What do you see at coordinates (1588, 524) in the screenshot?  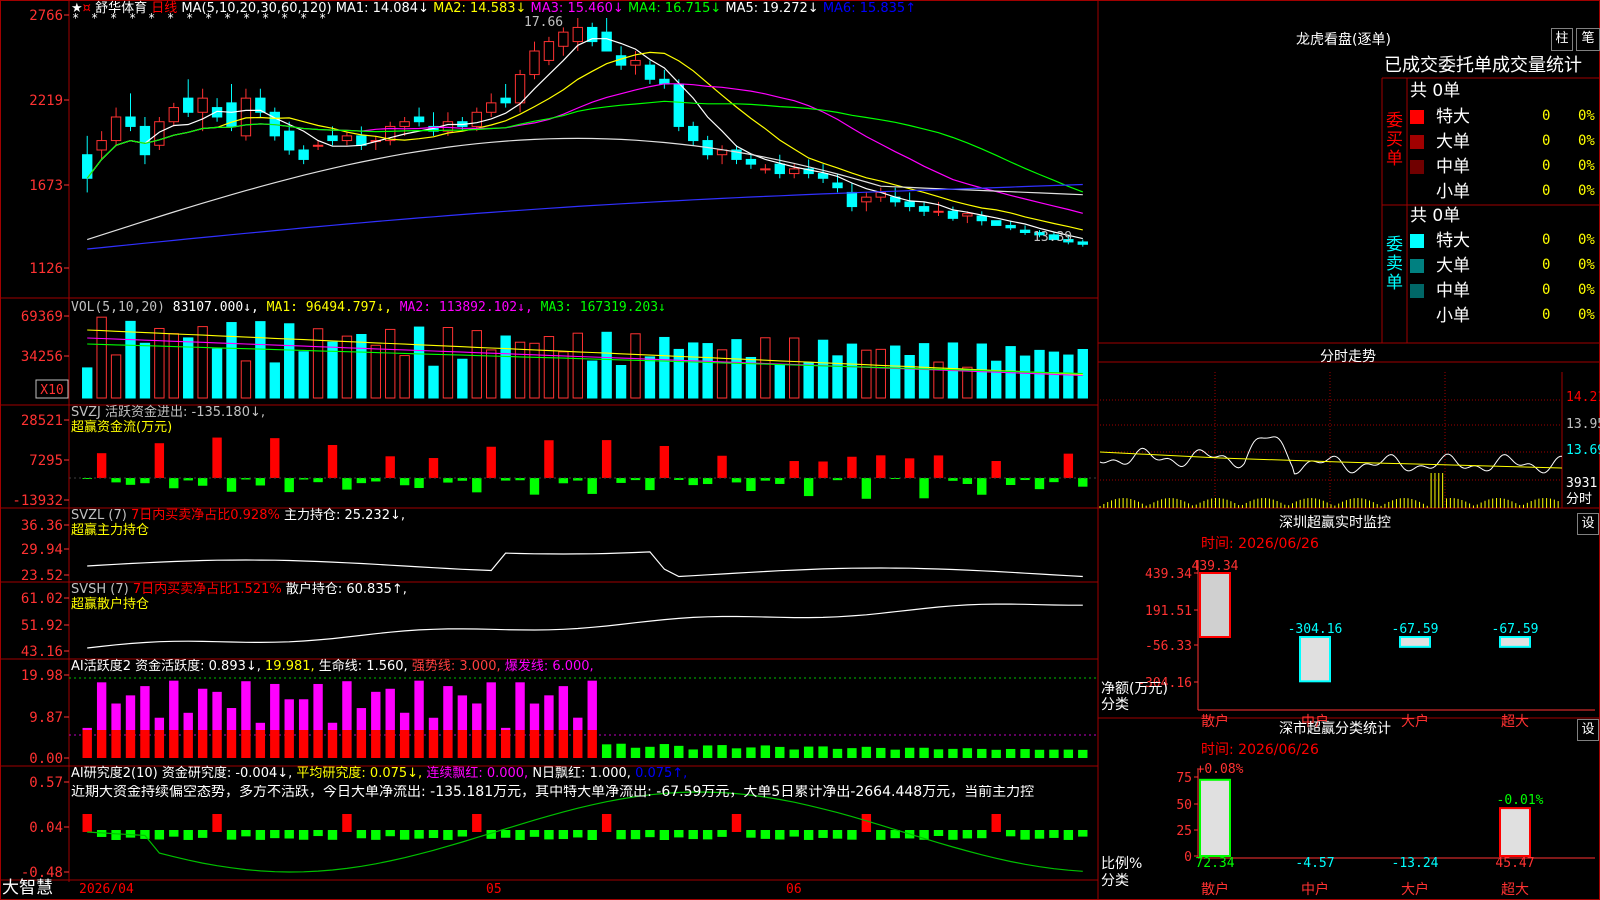 I see `sz-monitor-settings-button: 设` at bounding box center [1588, 524].